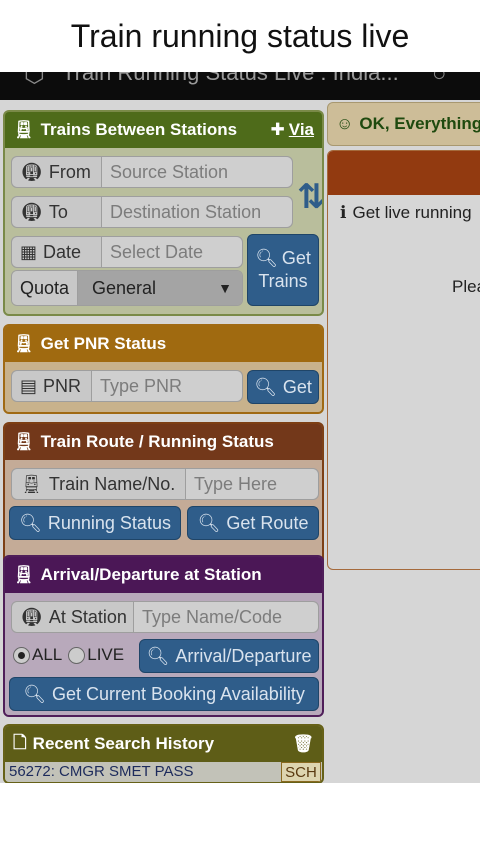 This screenshot has width=480, height=854. Describe the element at coordinates (29, 385) in the screenshot. I see `id-card-icon: ▤` at that location.